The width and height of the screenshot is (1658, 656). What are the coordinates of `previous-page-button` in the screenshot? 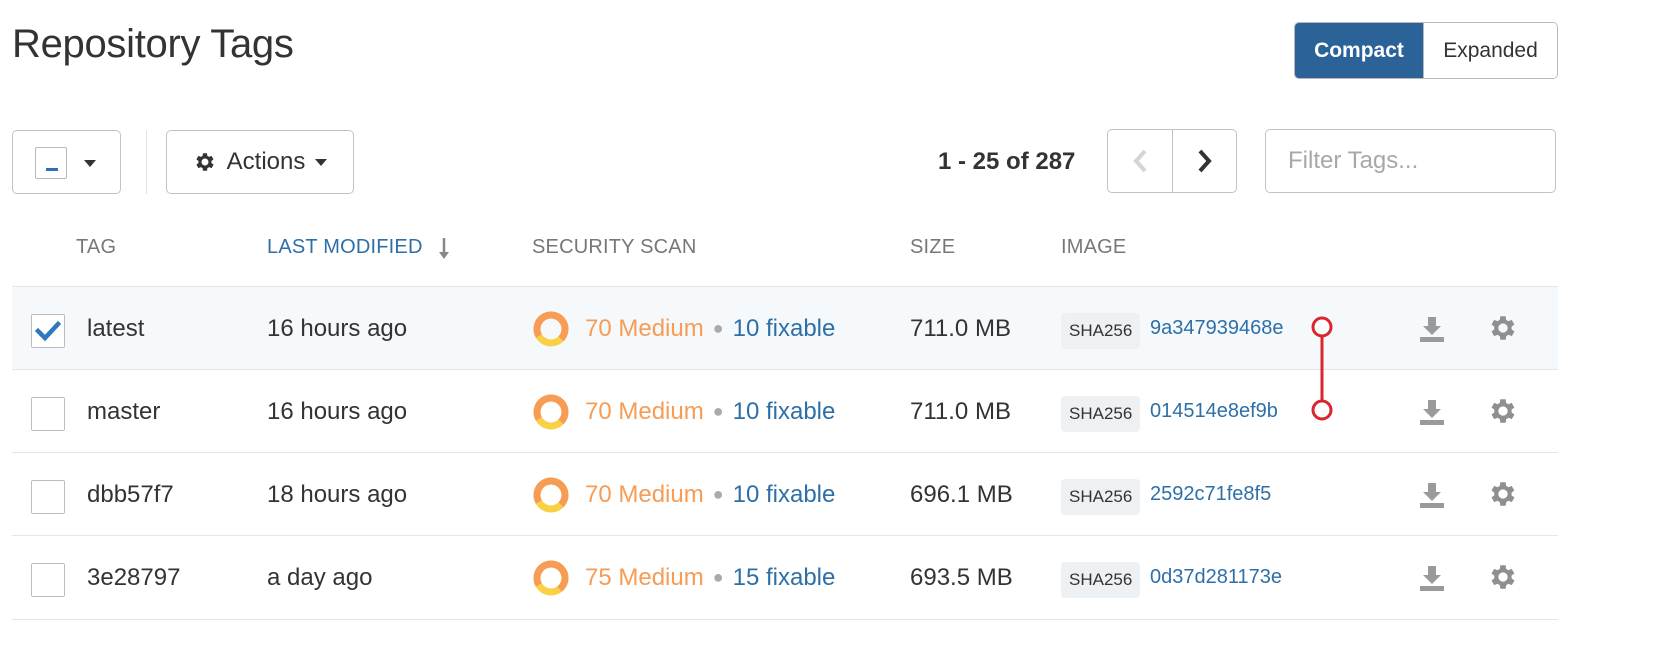 It's located at (1140, 161).